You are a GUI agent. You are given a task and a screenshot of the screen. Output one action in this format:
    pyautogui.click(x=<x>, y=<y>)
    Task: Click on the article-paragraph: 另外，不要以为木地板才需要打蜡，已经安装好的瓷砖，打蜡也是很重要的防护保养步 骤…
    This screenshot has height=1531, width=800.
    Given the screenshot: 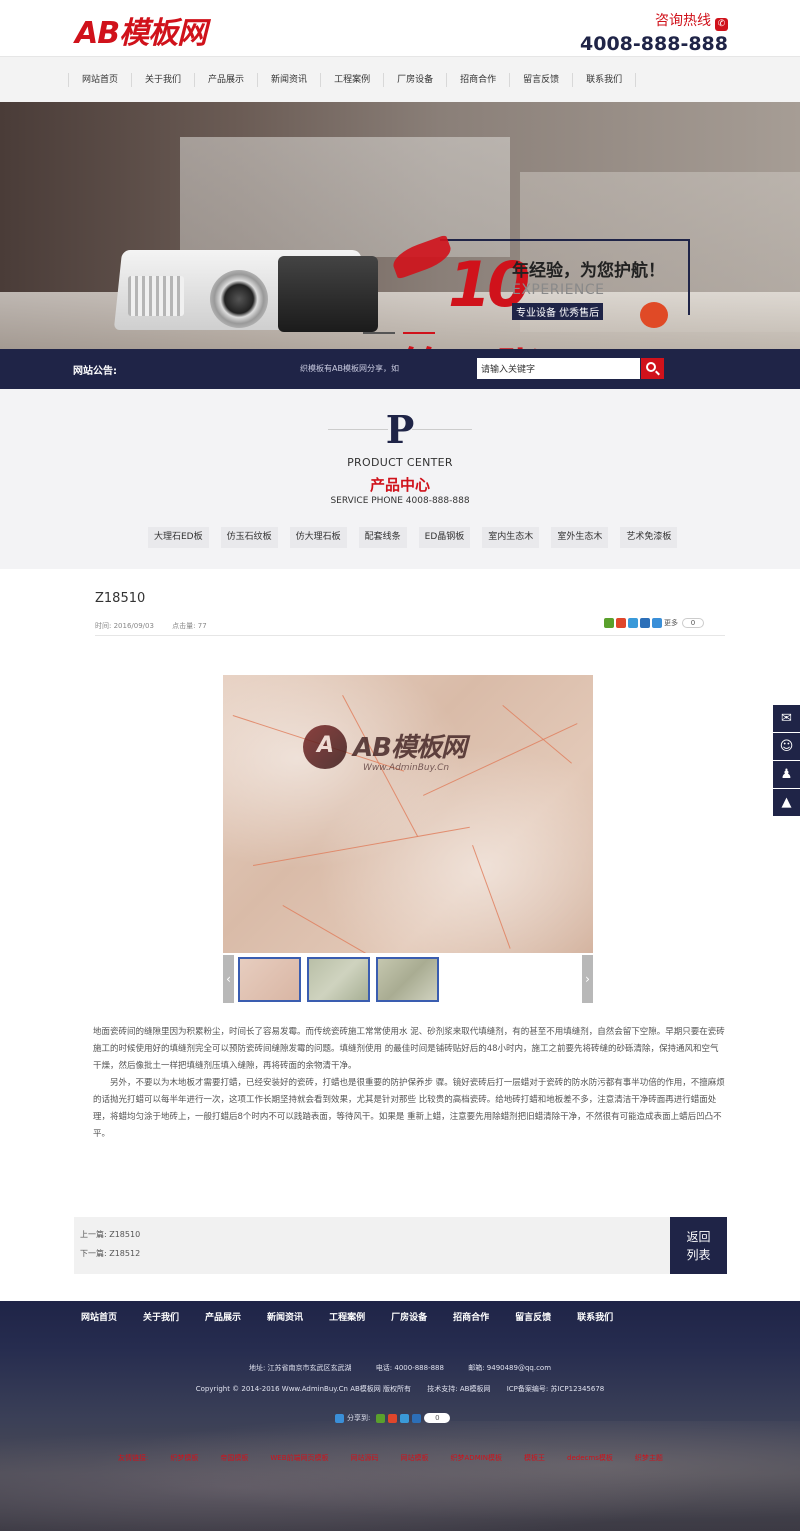 What is the action you would take?
    pyautogui.click(x=409, y=1108)
    